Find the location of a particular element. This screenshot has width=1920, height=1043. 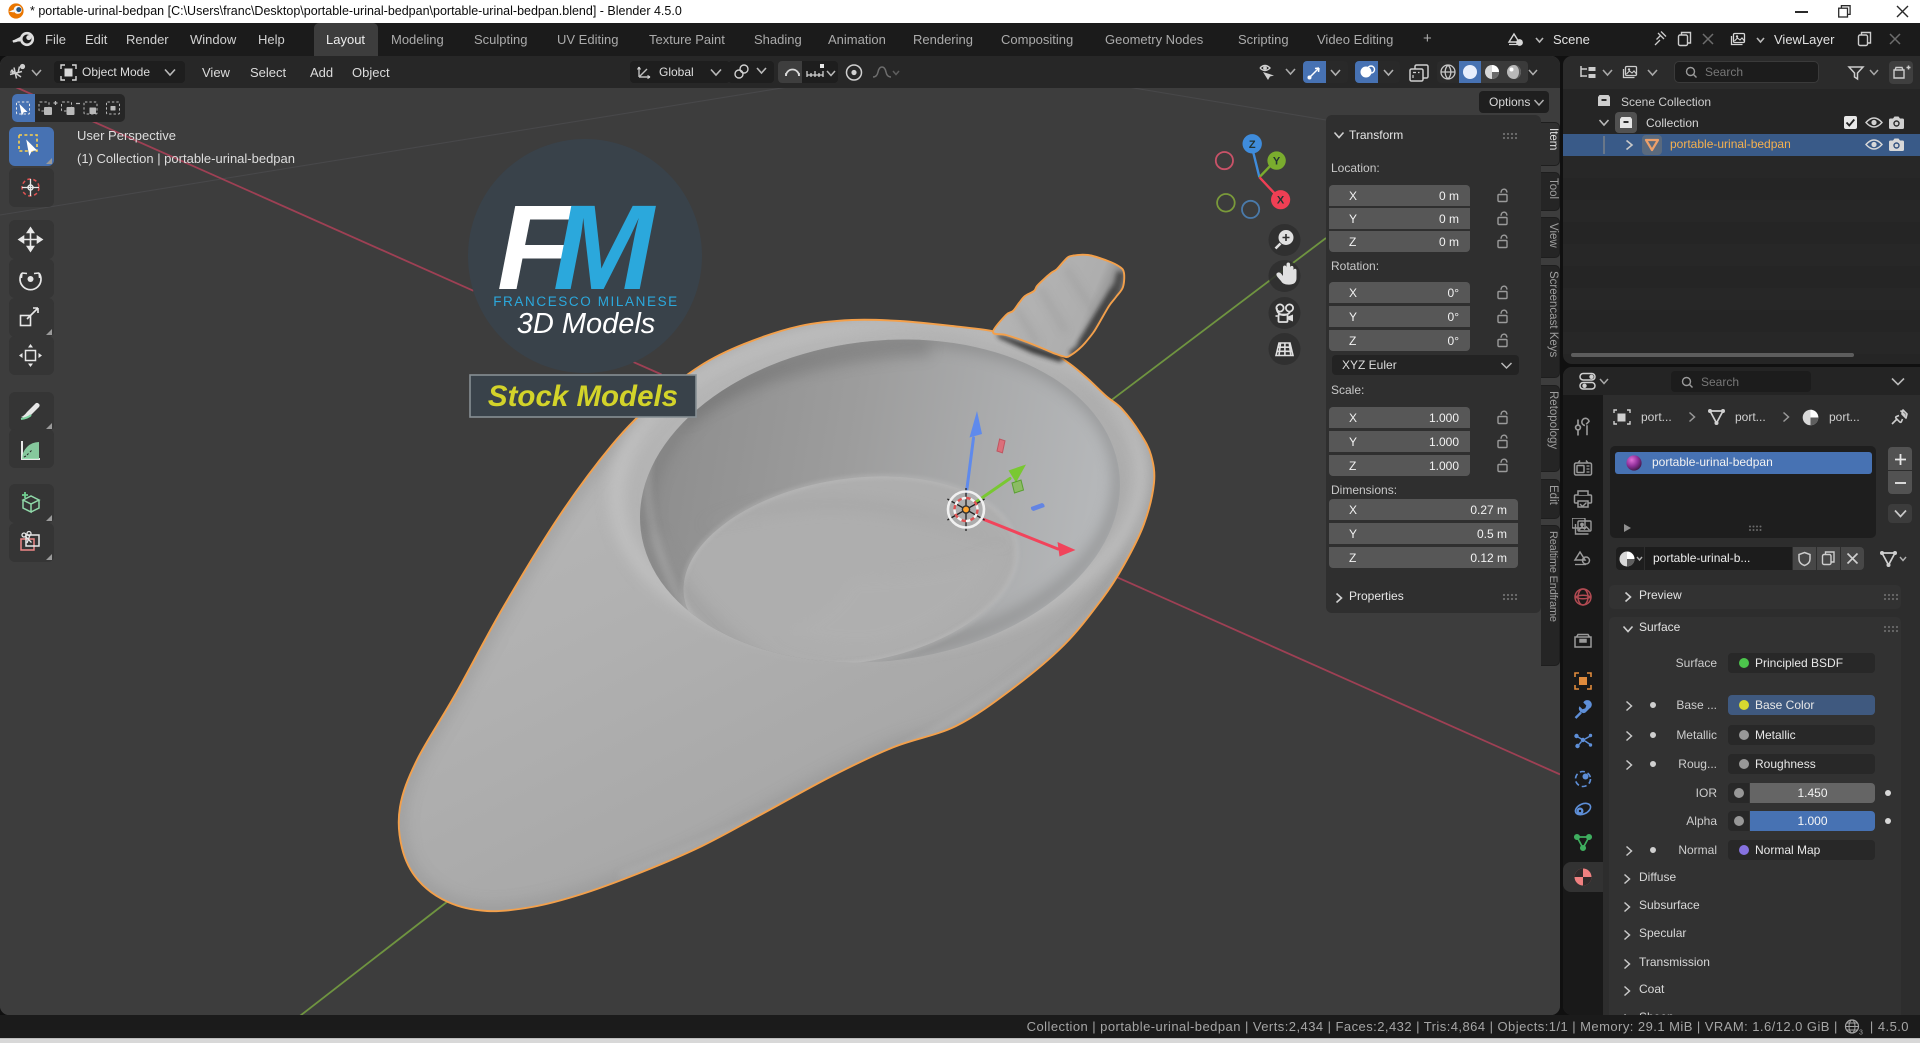

svg-text: FRANCESCO MILANESE is located at coordinates (586, 301).